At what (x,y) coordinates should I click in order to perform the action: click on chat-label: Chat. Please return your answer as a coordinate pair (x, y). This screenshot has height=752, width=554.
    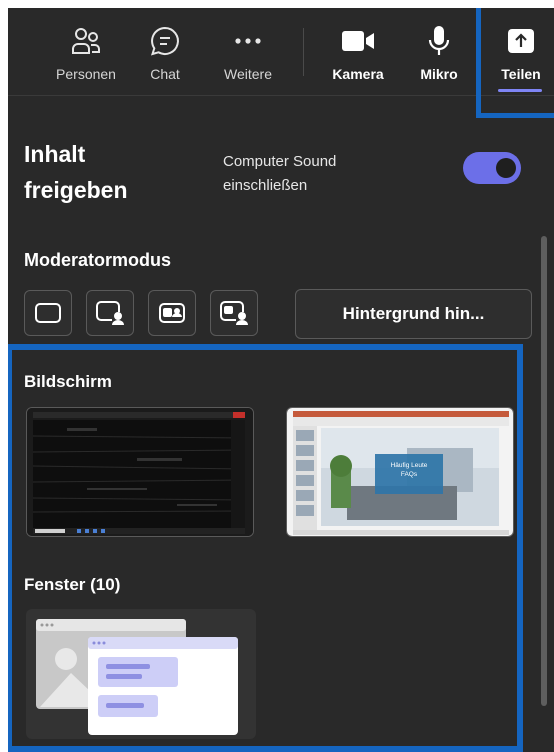
    Looking at the image, I should click on (165, 74).